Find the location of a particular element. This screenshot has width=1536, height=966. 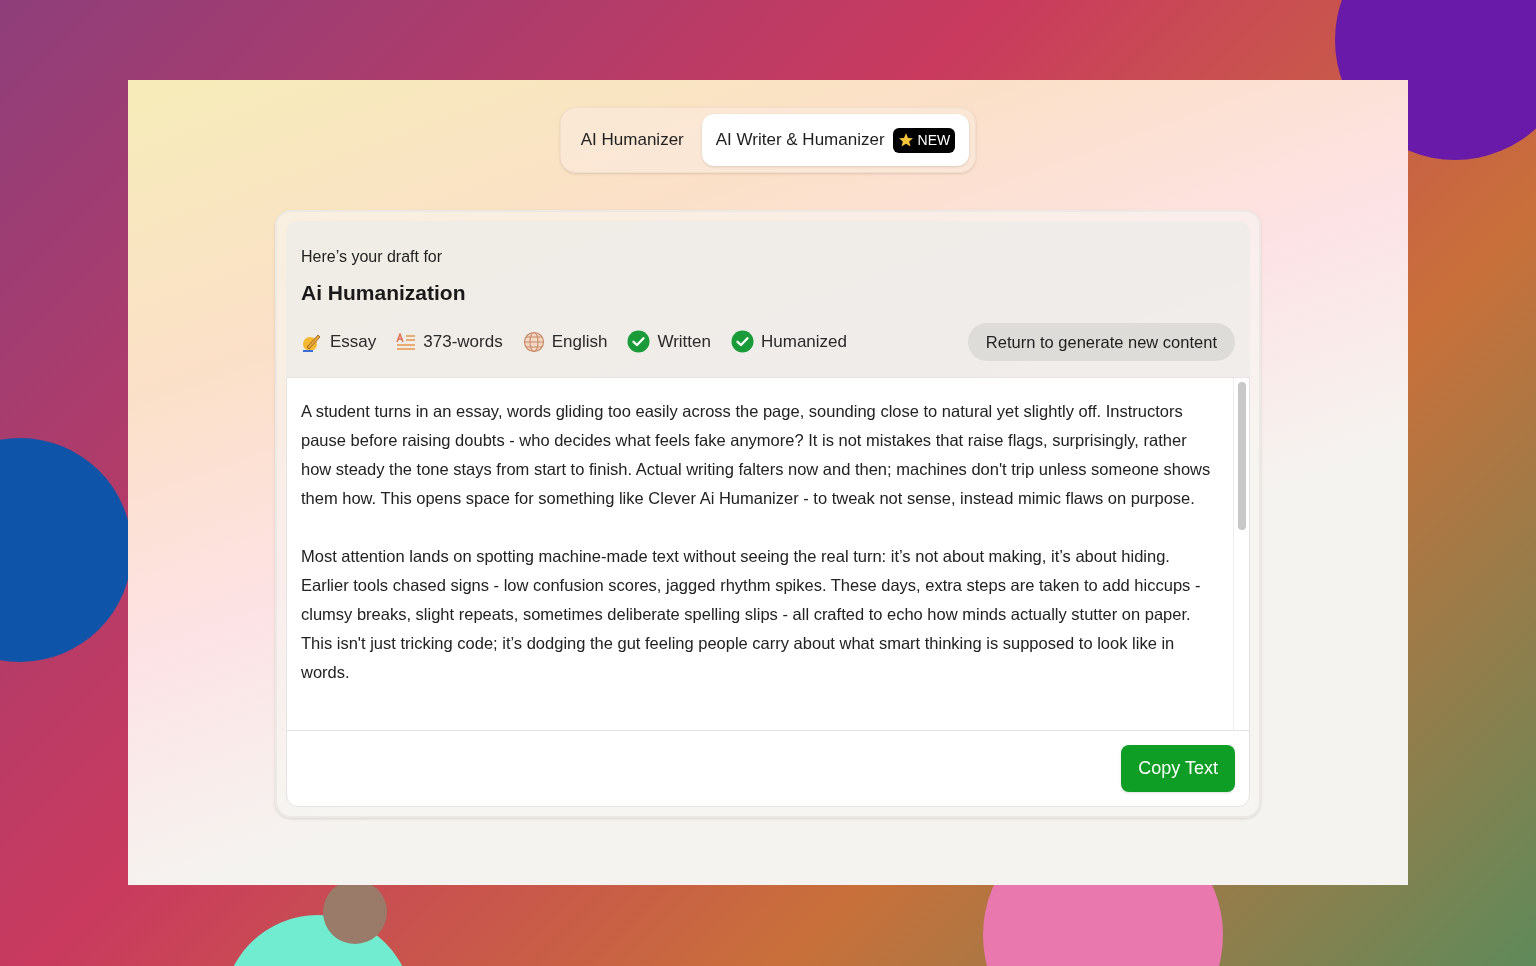

meta-label: English is located at coordinates (579, 342).